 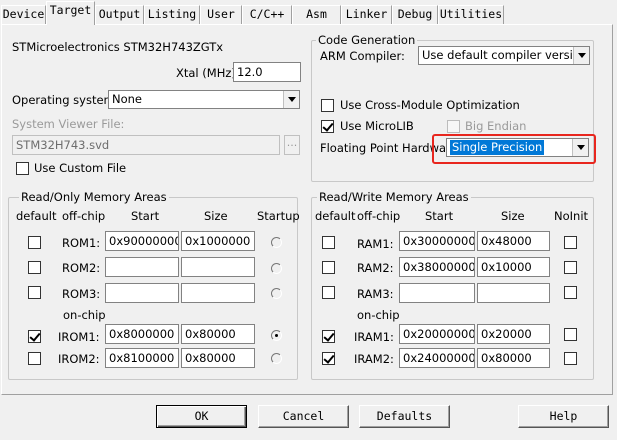 What do you see at coordinates (201, 416) in the screenshot?
I see `ok-button: OK` at bounding box center [201, 416].